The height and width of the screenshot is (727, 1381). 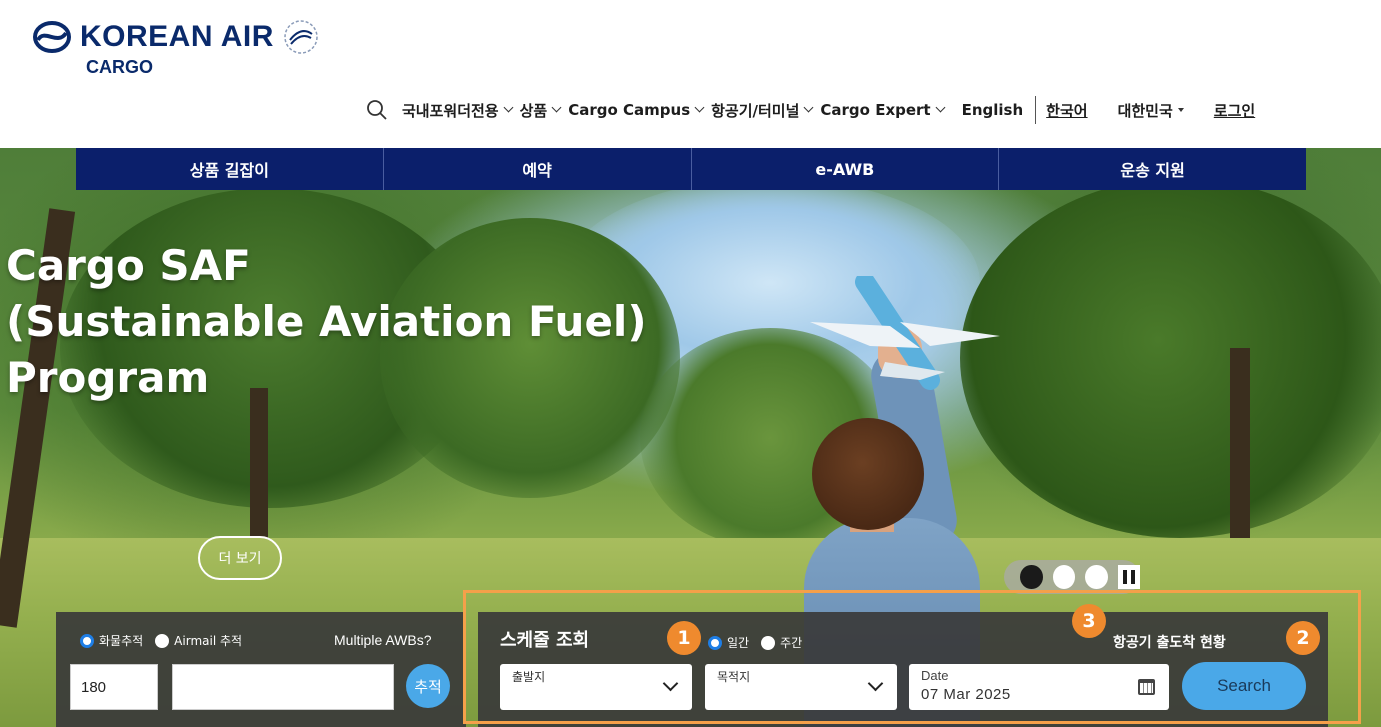 What do you see at coordinates (383, 640) in the screenshot?
I see `multiple-awbs-link: Multiple AWBs?` at bounding box center [383, 640].